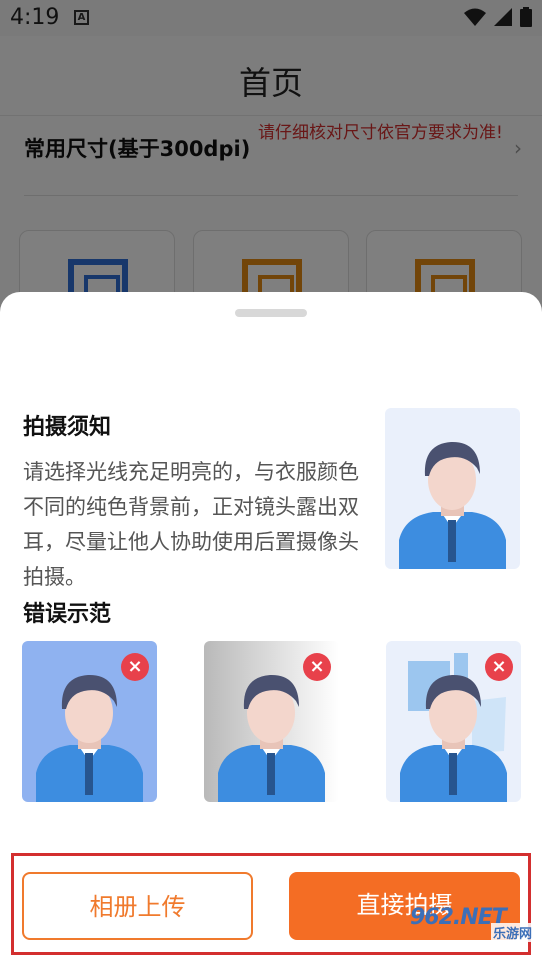  I want to click on album-upload-button: 相册上传, so click(137, 906).